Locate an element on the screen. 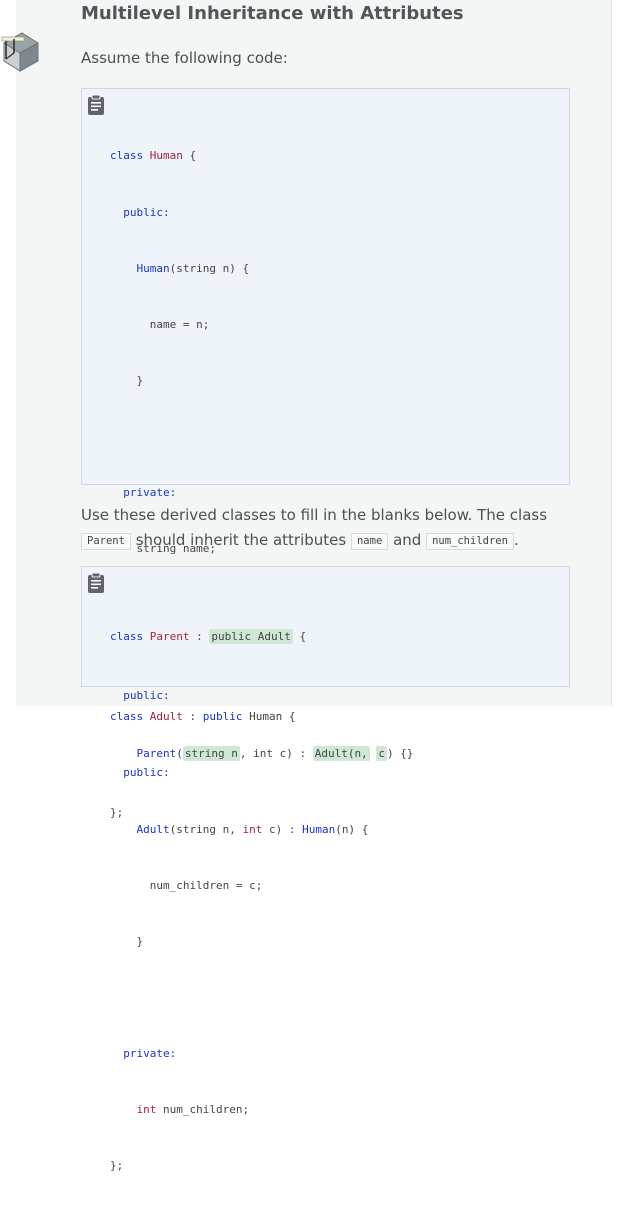 This screenshot has width=622, height=1213. instructions-part: . is located at coordinates (516, 540).